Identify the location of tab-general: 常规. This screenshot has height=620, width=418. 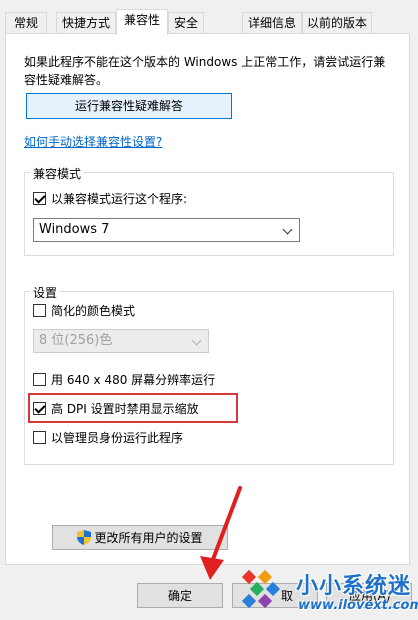
(26, 23).